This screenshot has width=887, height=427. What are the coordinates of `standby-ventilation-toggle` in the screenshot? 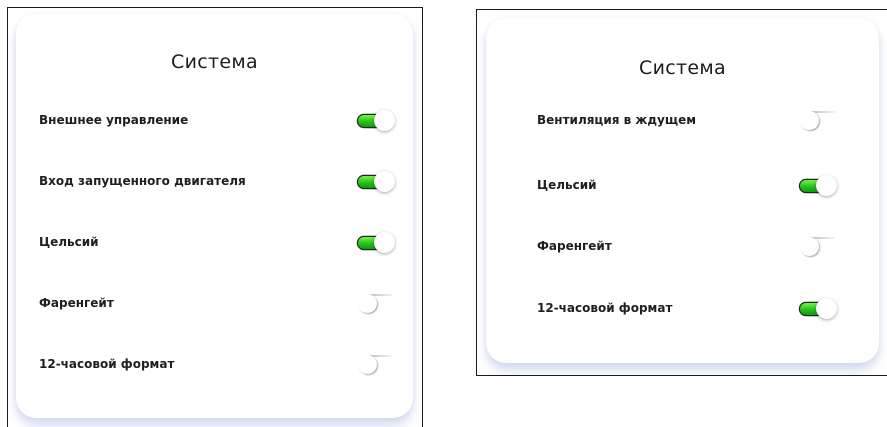 It's located at (819, 121).